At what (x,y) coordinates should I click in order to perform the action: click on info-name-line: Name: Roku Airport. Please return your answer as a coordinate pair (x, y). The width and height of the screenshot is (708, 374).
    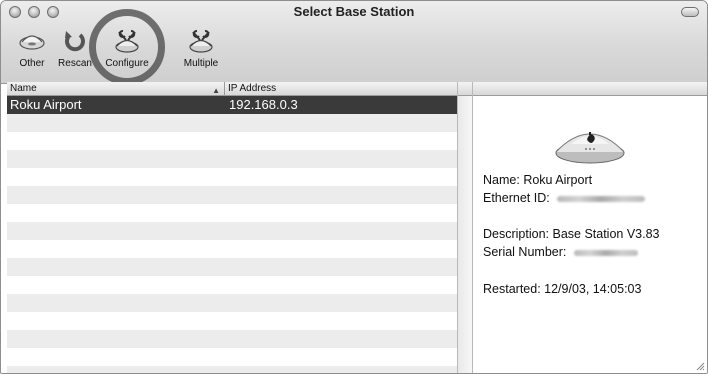
    Looking at the image, I should click on (537, 180).